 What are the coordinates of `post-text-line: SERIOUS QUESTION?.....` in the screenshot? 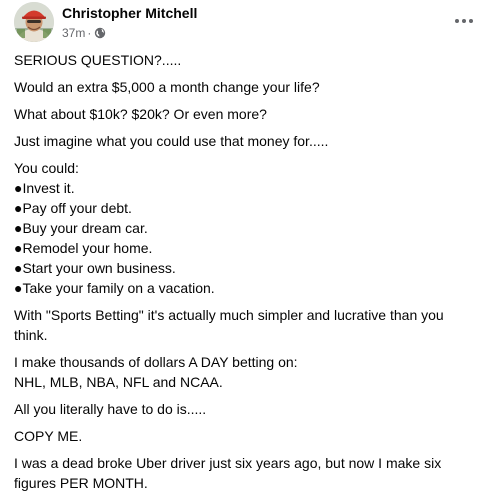 It's located at (98, 60).